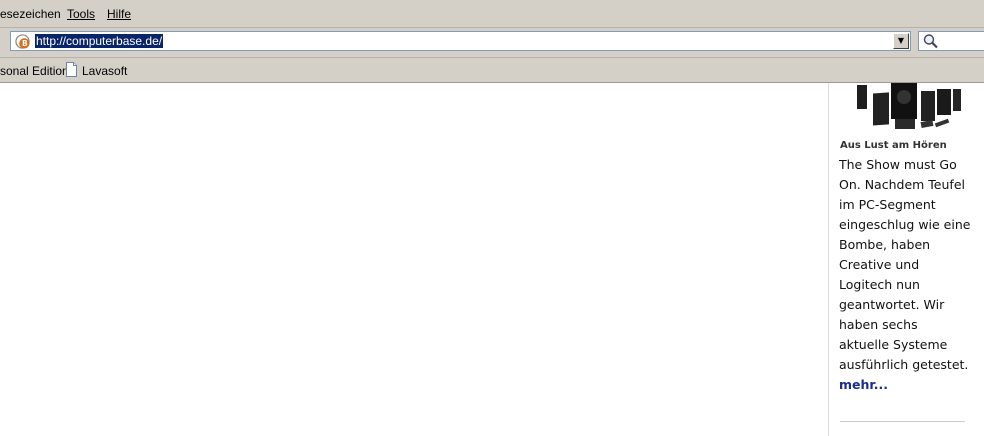  I want to click on bookmarks-toolbar: sonal Edition Lavasoft, so click(492, 70).